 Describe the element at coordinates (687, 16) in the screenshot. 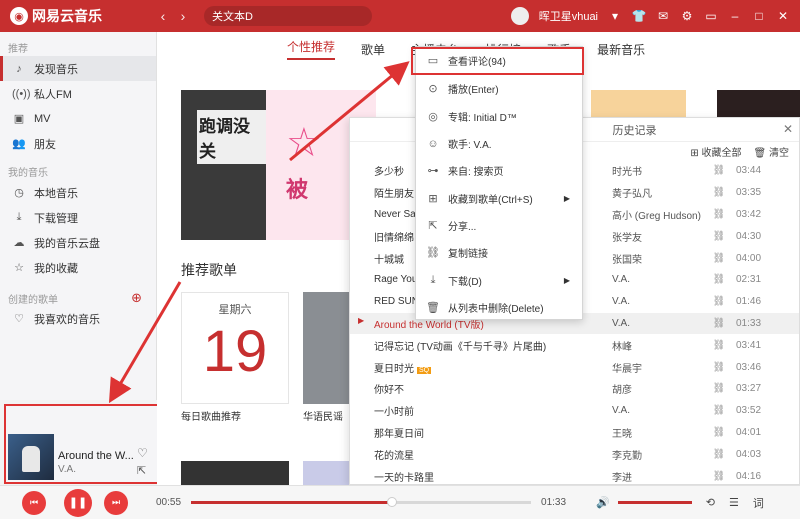

I see `settings-icon: ⚙` at that location.